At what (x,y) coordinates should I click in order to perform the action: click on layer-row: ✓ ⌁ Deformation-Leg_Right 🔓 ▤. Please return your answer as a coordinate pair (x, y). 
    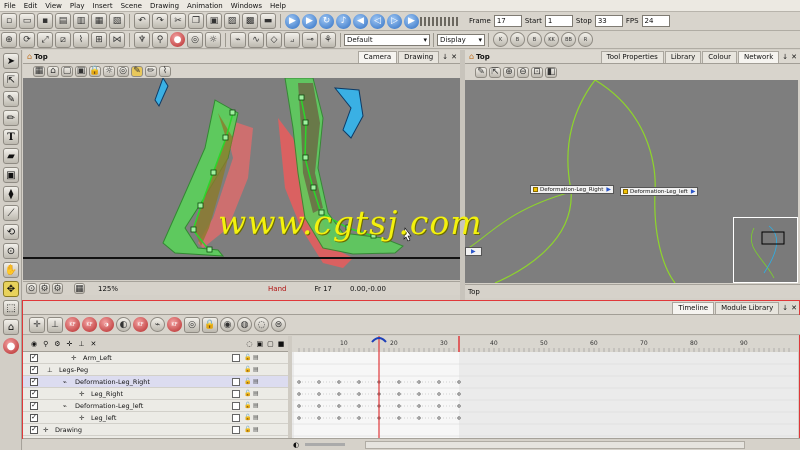
    Looking at the image, I should click on (155, 382).